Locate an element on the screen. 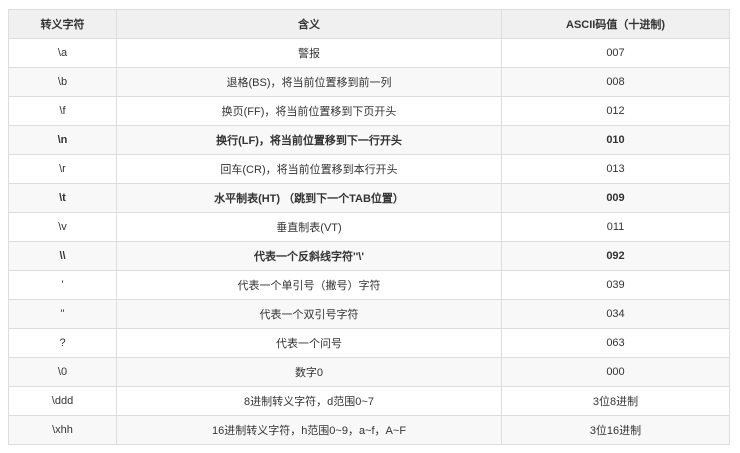 Image resolution: width=740 pixels, height=453 pixels. table-row: \b 退格(BS)，将当前位置移到前一列 008 is located at coordinates (369, 82).